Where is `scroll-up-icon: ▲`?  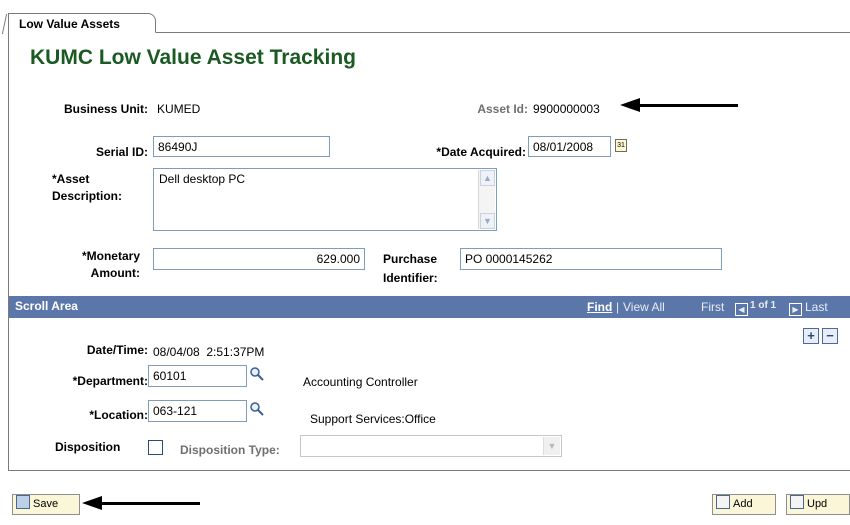
scroll-up-icon: ▲ is located at coordinates (487, 178).